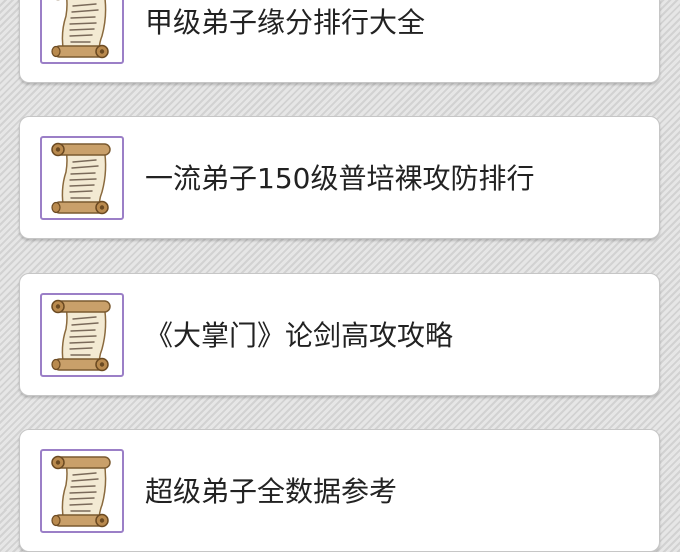 Image resolution: width=680 pixels, height=552 pixels. Describe the element at coordinates (285, 22) in the screenshot. I see `list-item-title: 甲级弟子缘分排行大全` at that location.